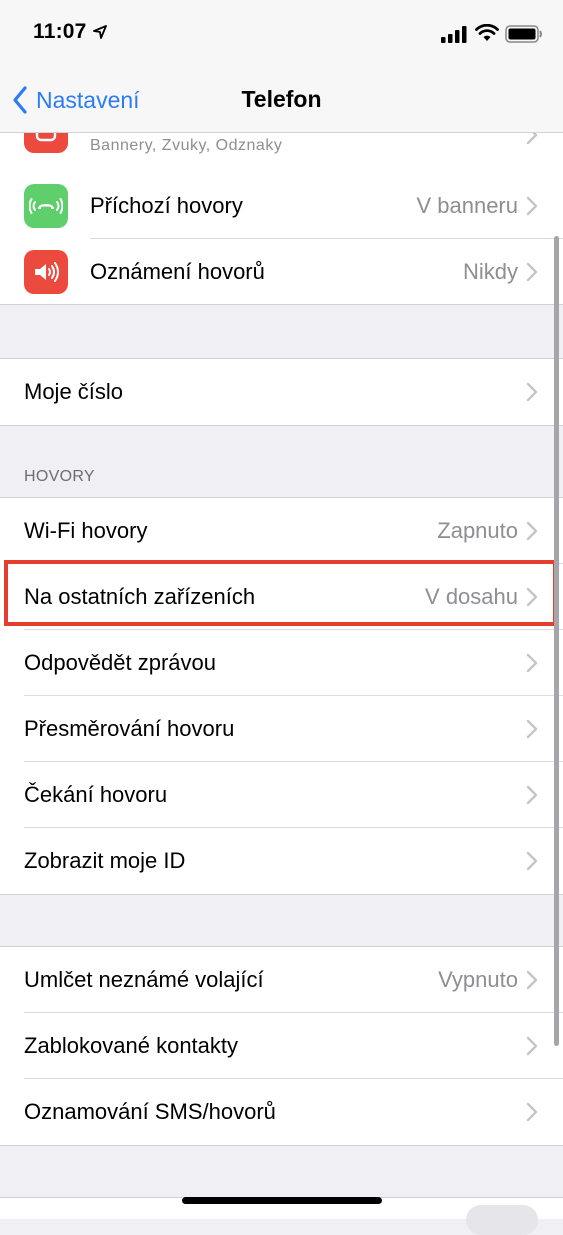 The image size is (563, 1235). I want to click on status-bar: 11:07, so click(281, 35).